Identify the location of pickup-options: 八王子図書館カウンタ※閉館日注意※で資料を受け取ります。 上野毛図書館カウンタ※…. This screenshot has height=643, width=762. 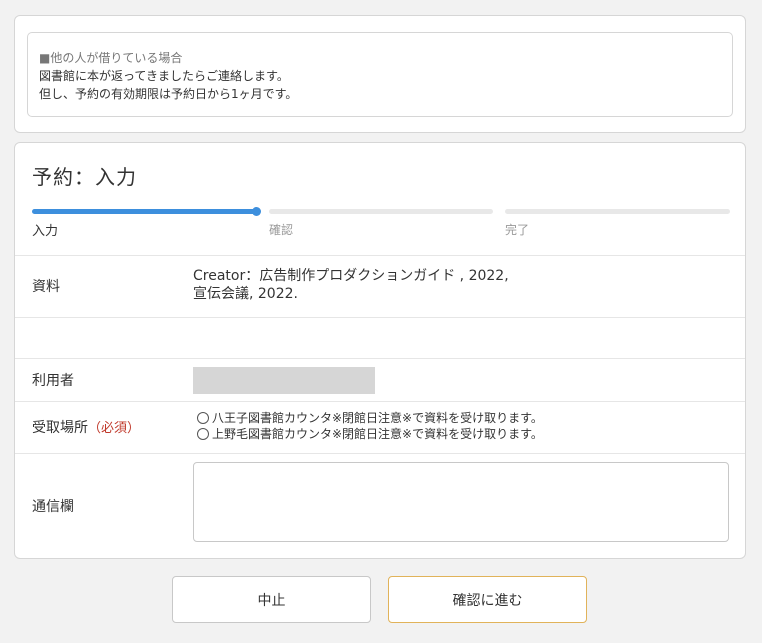
(370, 426).